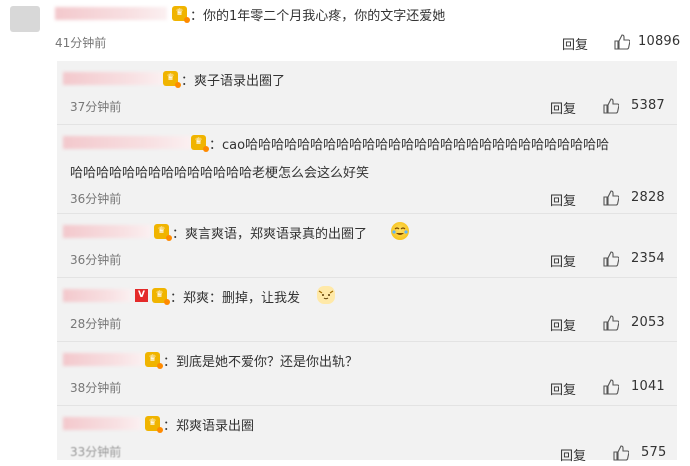 The width and height of the screenshot is (690, 466). Describe the element at coordinates (648, 386) in the screenshot. I see `like-count: 1041` at that location.